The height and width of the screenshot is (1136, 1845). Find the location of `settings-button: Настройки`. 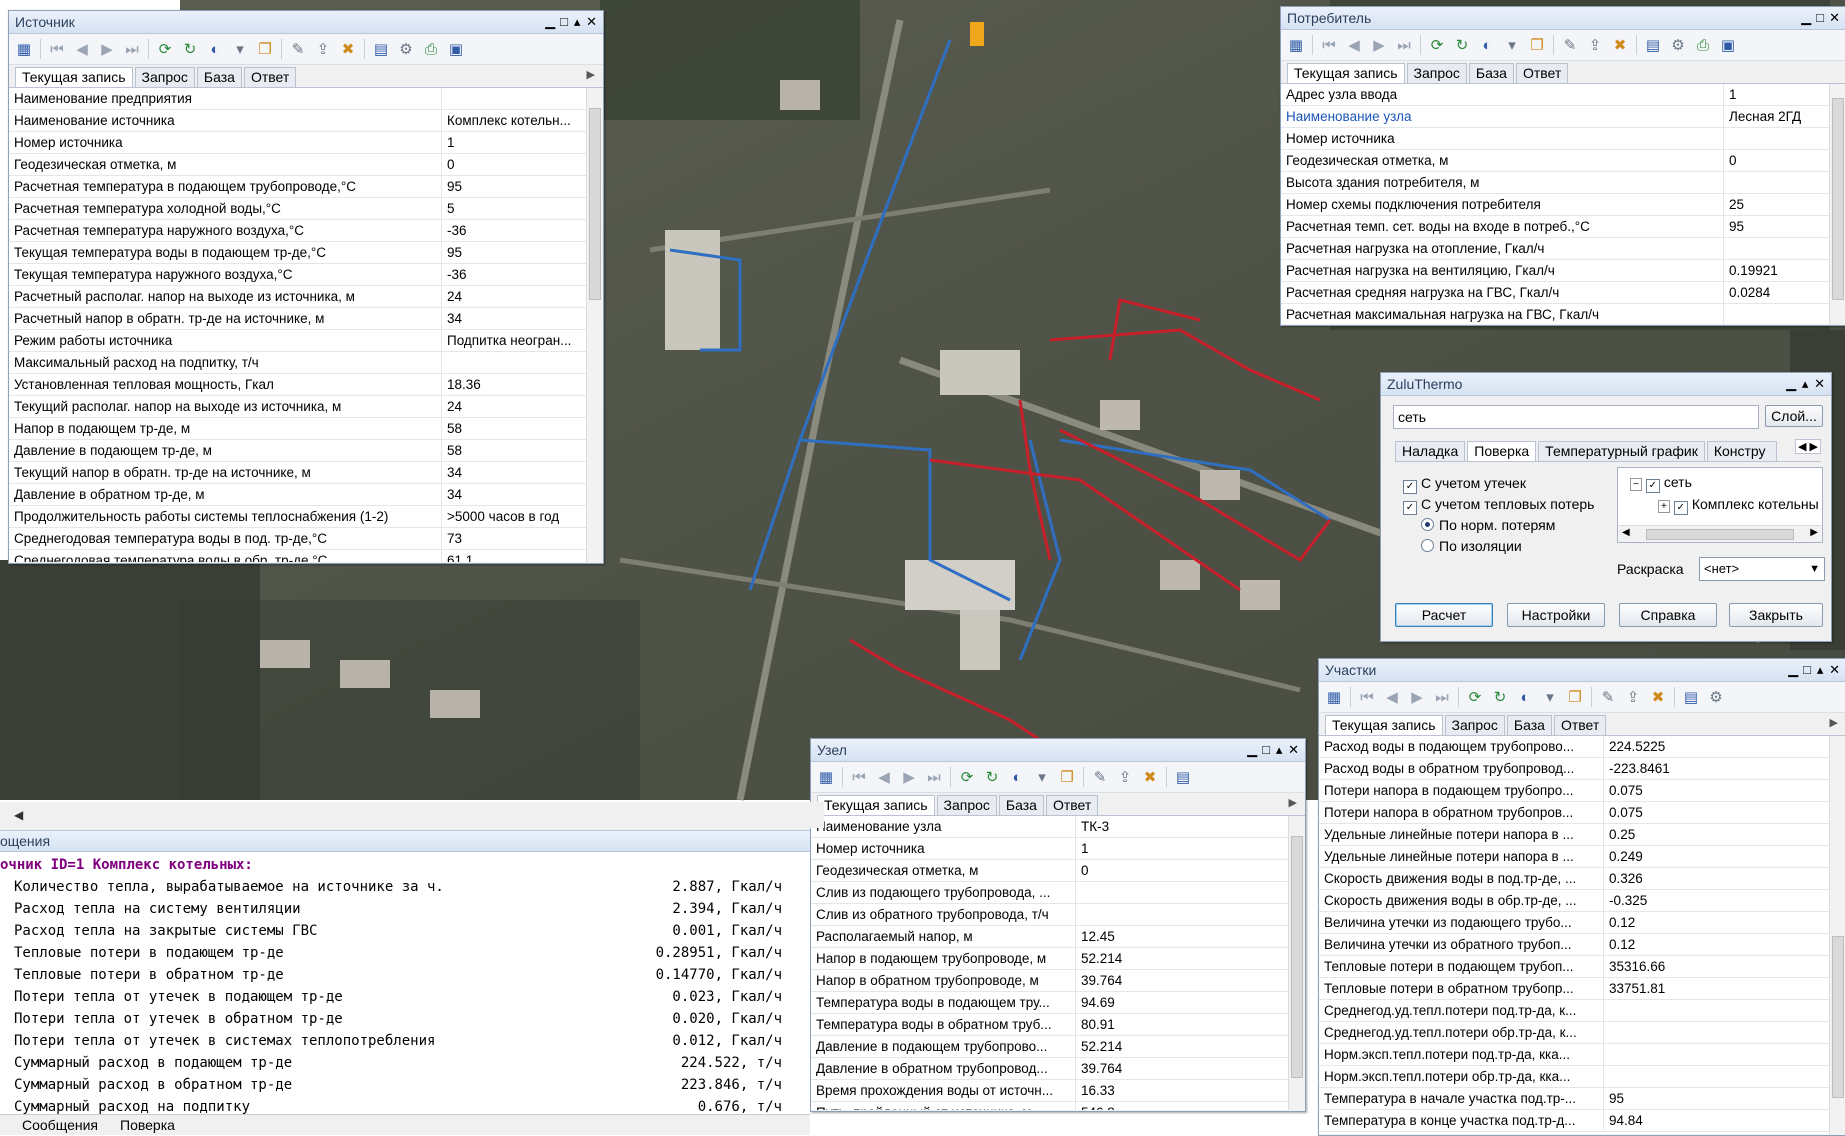

settings-button: Настройки is located at coordinates (1556, 615).